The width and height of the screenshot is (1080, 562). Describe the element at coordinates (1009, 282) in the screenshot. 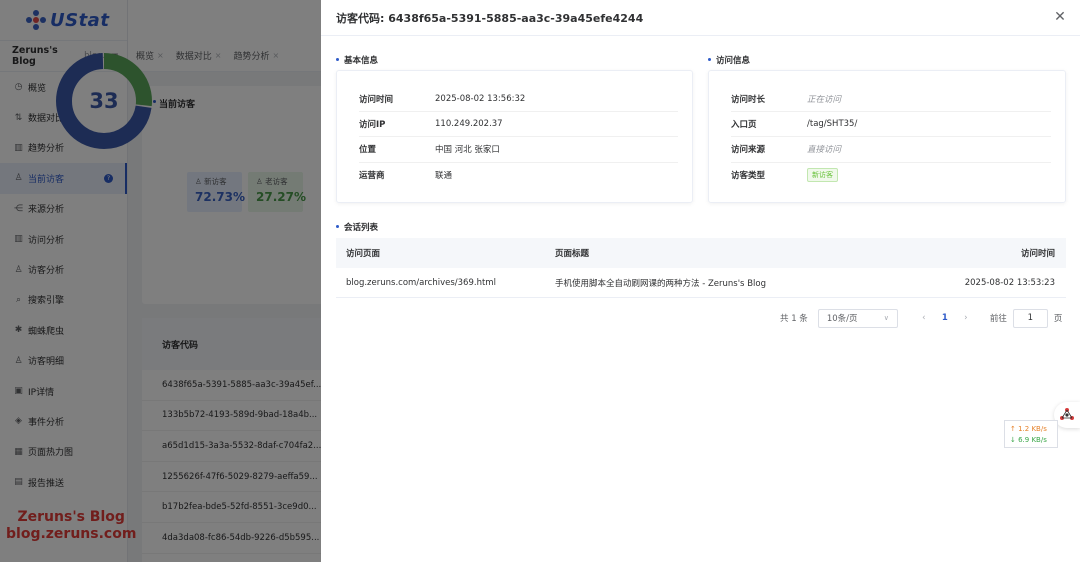

I see `table-cell: 2025-08-02 13:53:23` at that location.